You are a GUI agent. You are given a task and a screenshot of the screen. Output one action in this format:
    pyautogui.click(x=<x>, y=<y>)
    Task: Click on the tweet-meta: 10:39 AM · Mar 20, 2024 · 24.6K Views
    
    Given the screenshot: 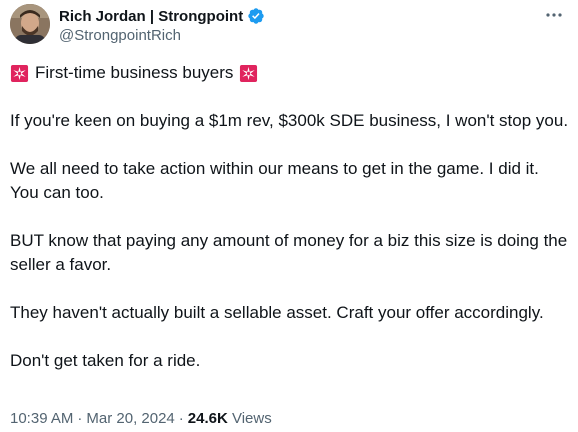 What is the action you would take?
    pyautogui.click(x=141, y=418)
    